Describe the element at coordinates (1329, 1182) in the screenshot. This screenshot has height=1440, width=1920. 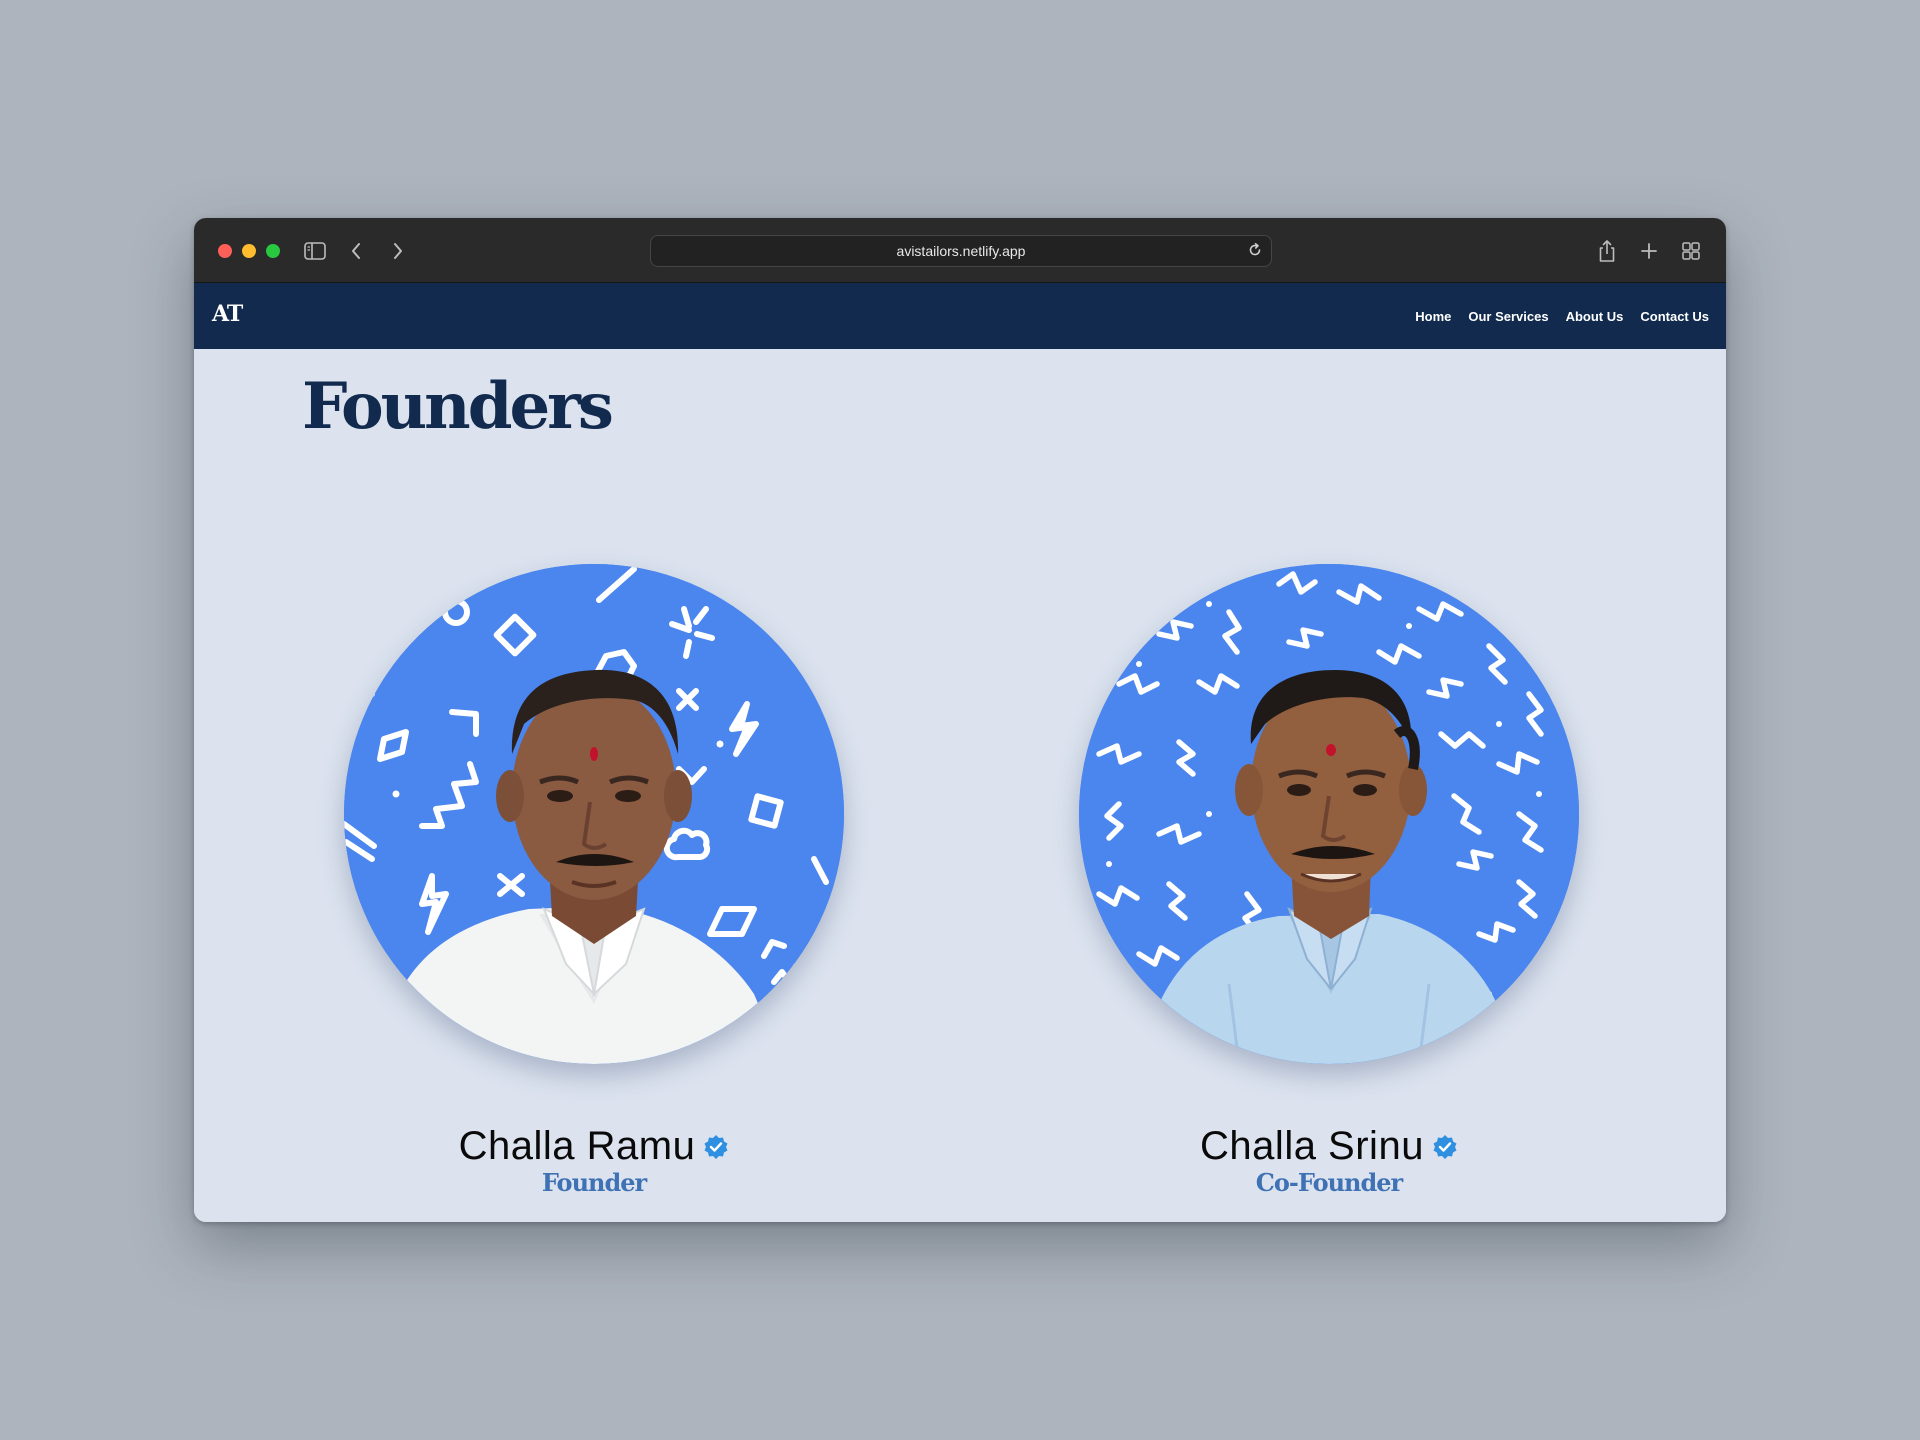
I see `founder-role: Co-Founder` at that location.